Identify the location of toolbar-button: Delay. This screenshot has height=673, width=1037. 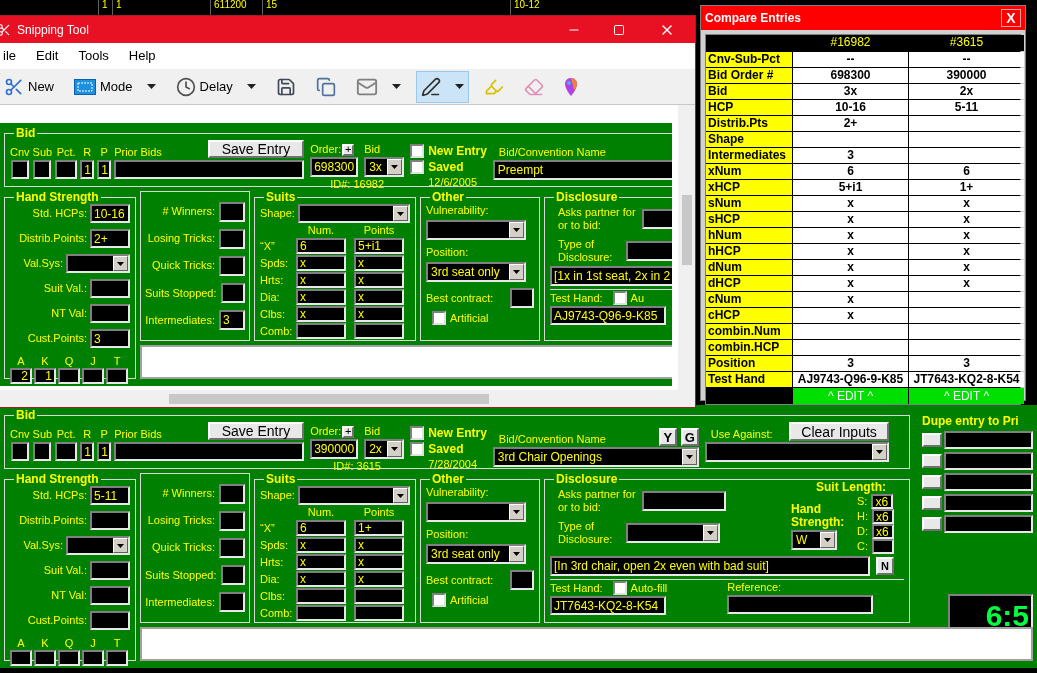
(215, 86).